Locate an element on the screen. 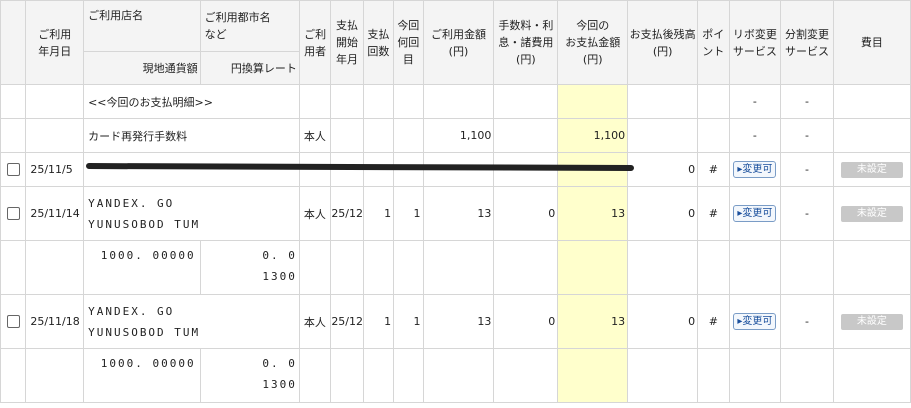 The width and height of the screenshot is (911, 408). section-row: <<今回のお支払明細>> - - is located at coordinates (455, 101).